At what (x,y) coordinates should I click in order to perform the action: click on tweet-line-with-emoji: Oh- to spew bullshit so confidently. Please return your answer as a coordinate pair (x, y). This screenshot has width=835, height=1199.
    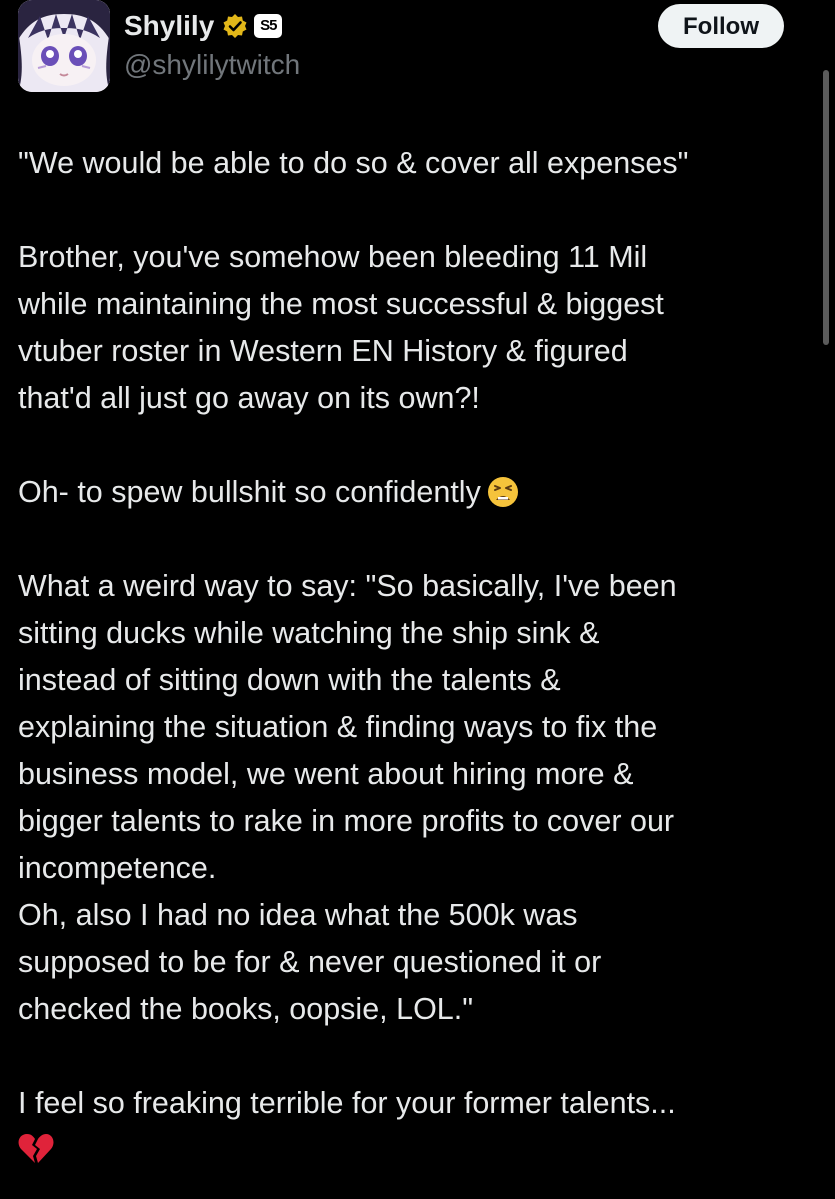
    Looking at the image, I should click on (413, 492).